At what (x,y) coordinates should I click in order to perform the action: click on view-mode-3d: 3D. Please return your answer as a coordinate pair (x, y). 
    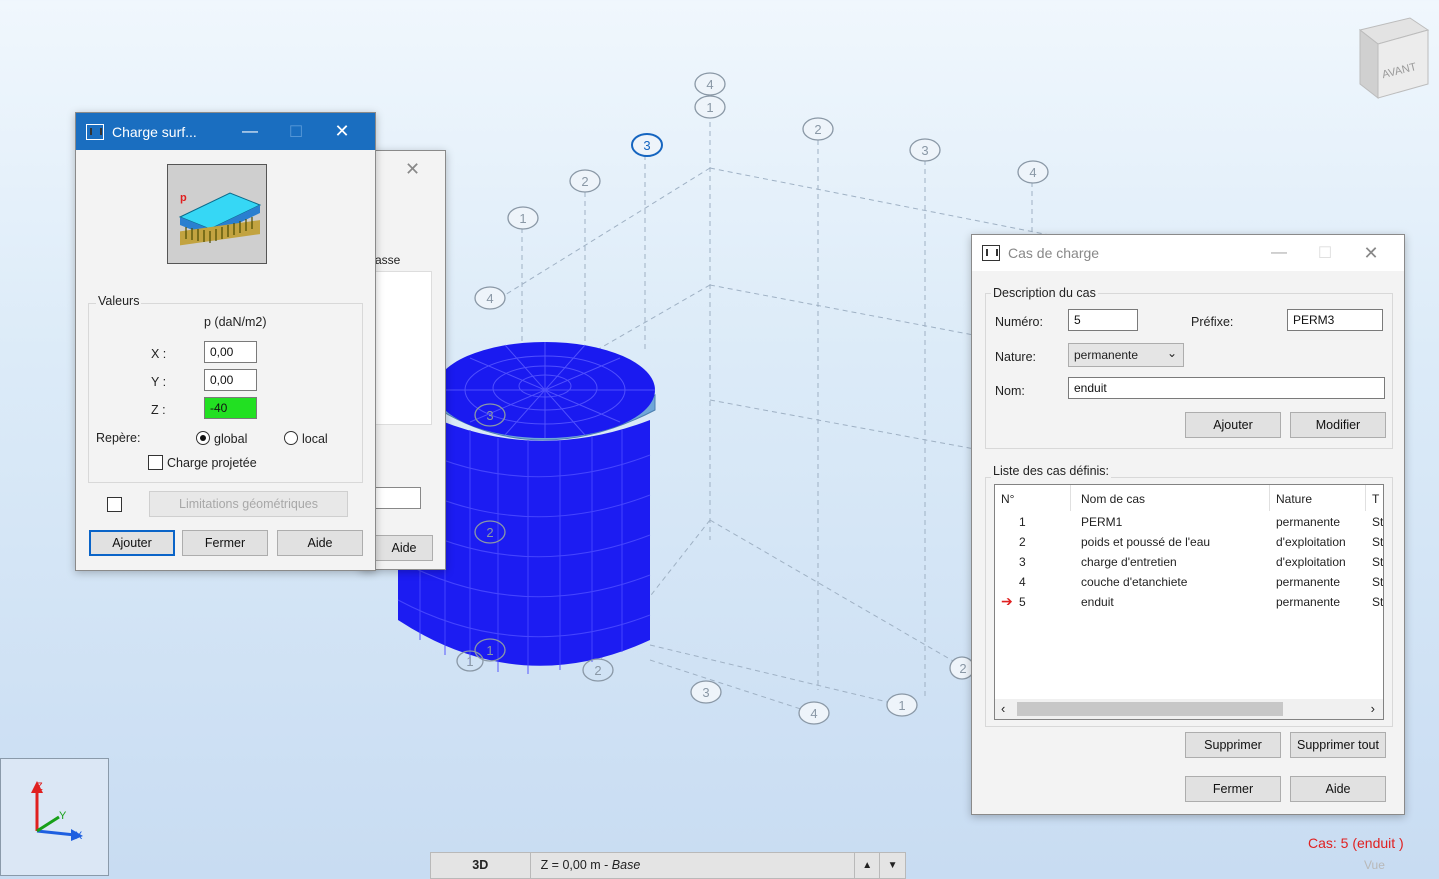
    Looking at the image, I should click on (481, 865).